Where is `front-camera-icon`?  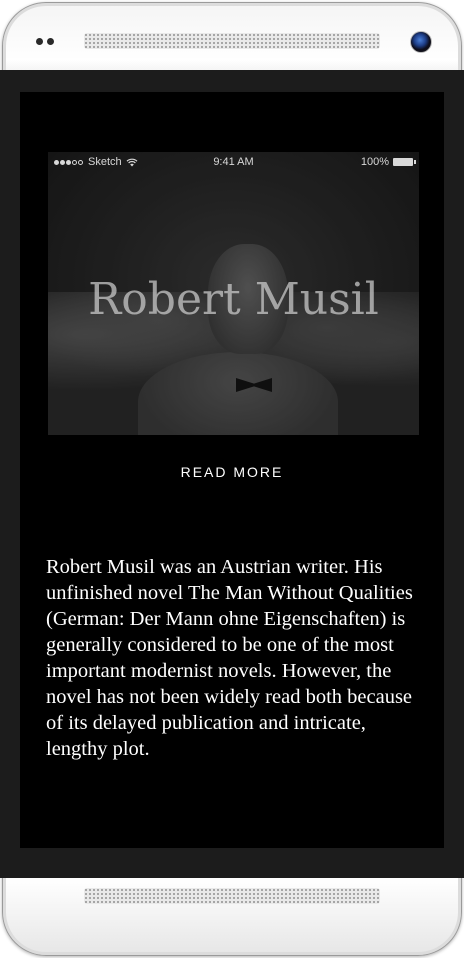 front-camera-icon is located at coordinates (421, 42).